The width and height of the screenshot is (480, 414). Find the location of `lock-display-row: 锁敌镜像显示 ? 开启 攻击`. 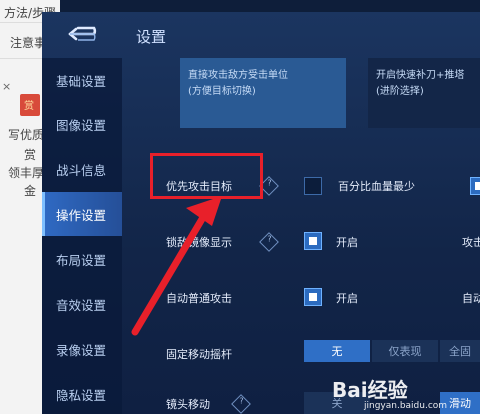

lock-display-row: 锁敌镜像显示 ? 开启 攻击 is located at coordinates (301, 240).